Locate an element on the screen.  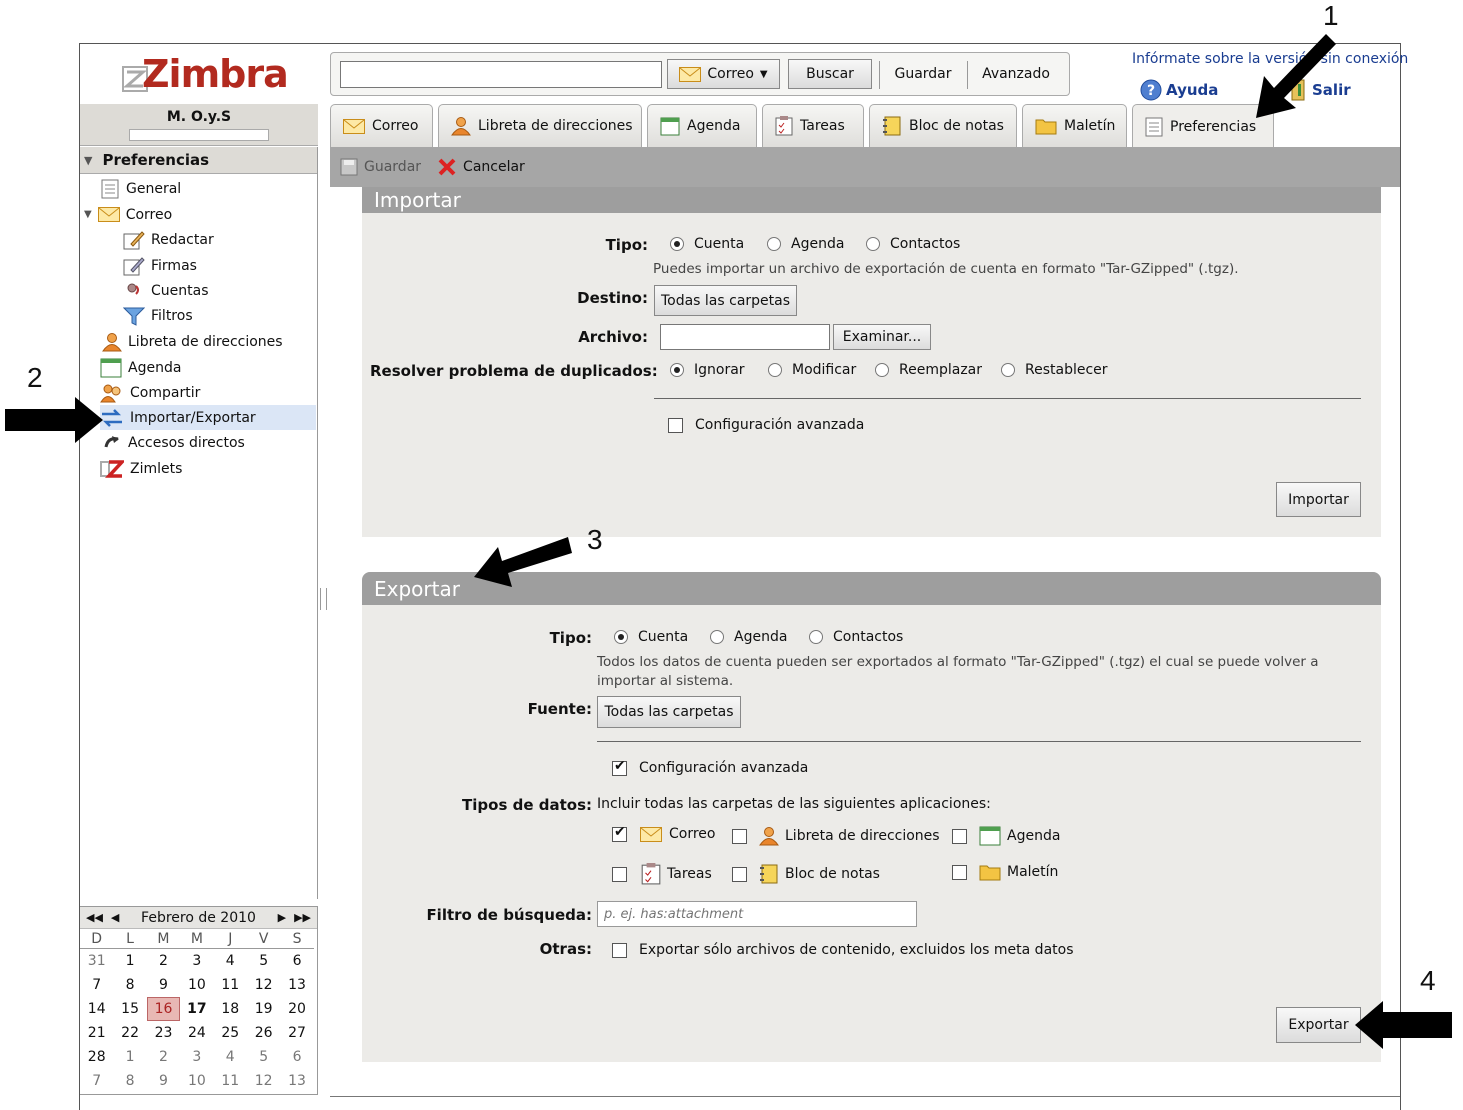
save-search-button: Guardar is located at coordinates (923, 74).